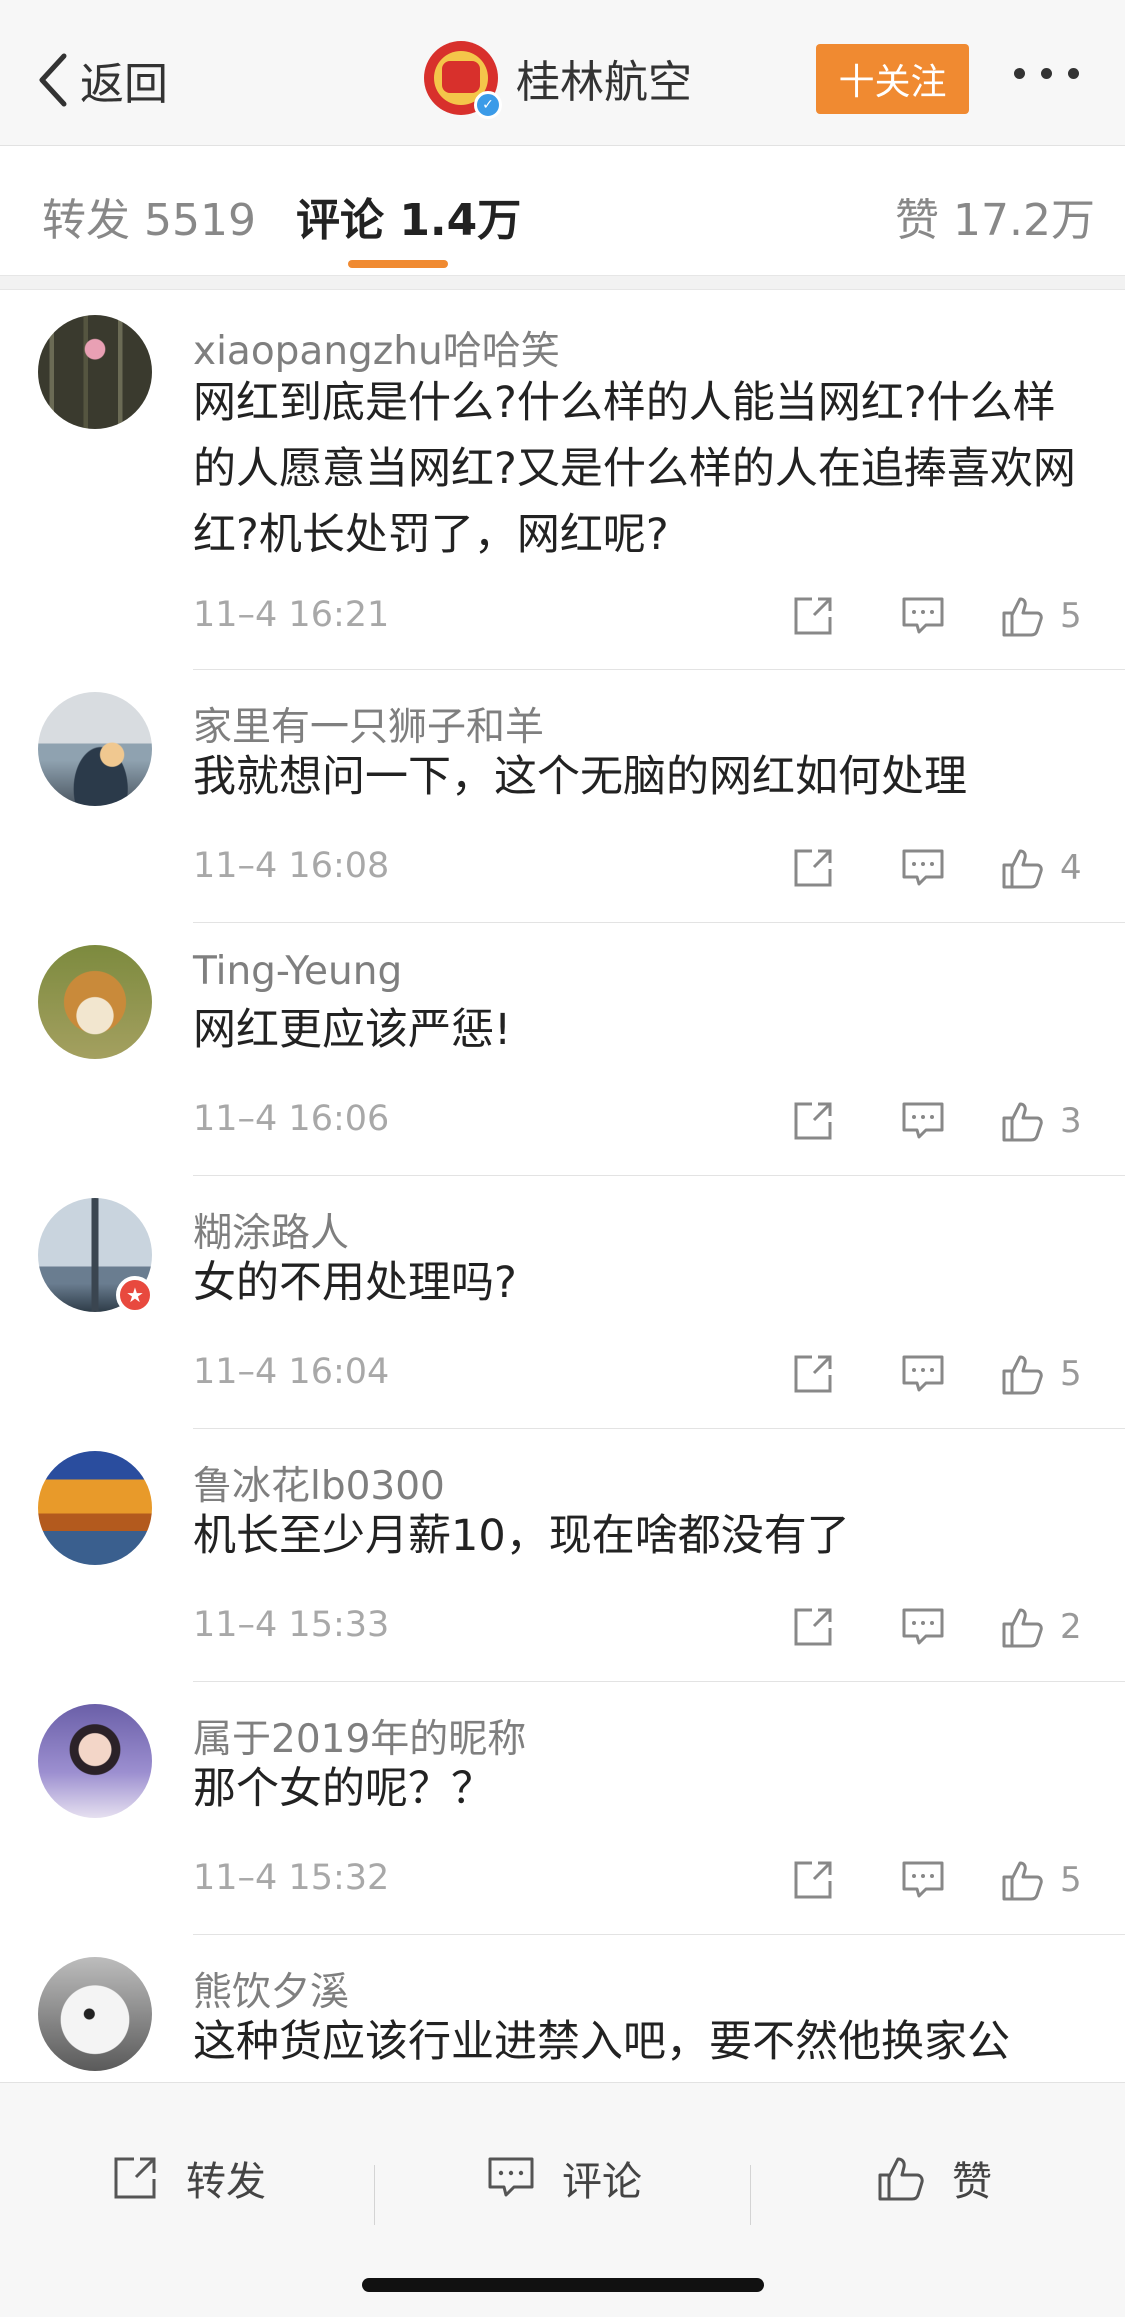  What do you see at coordinates (601, 2042) in the screenshot?
I see `comment-text: 这种货应该行业进禁入吧，要不然他换家公` at bounding box center [601, 2042].